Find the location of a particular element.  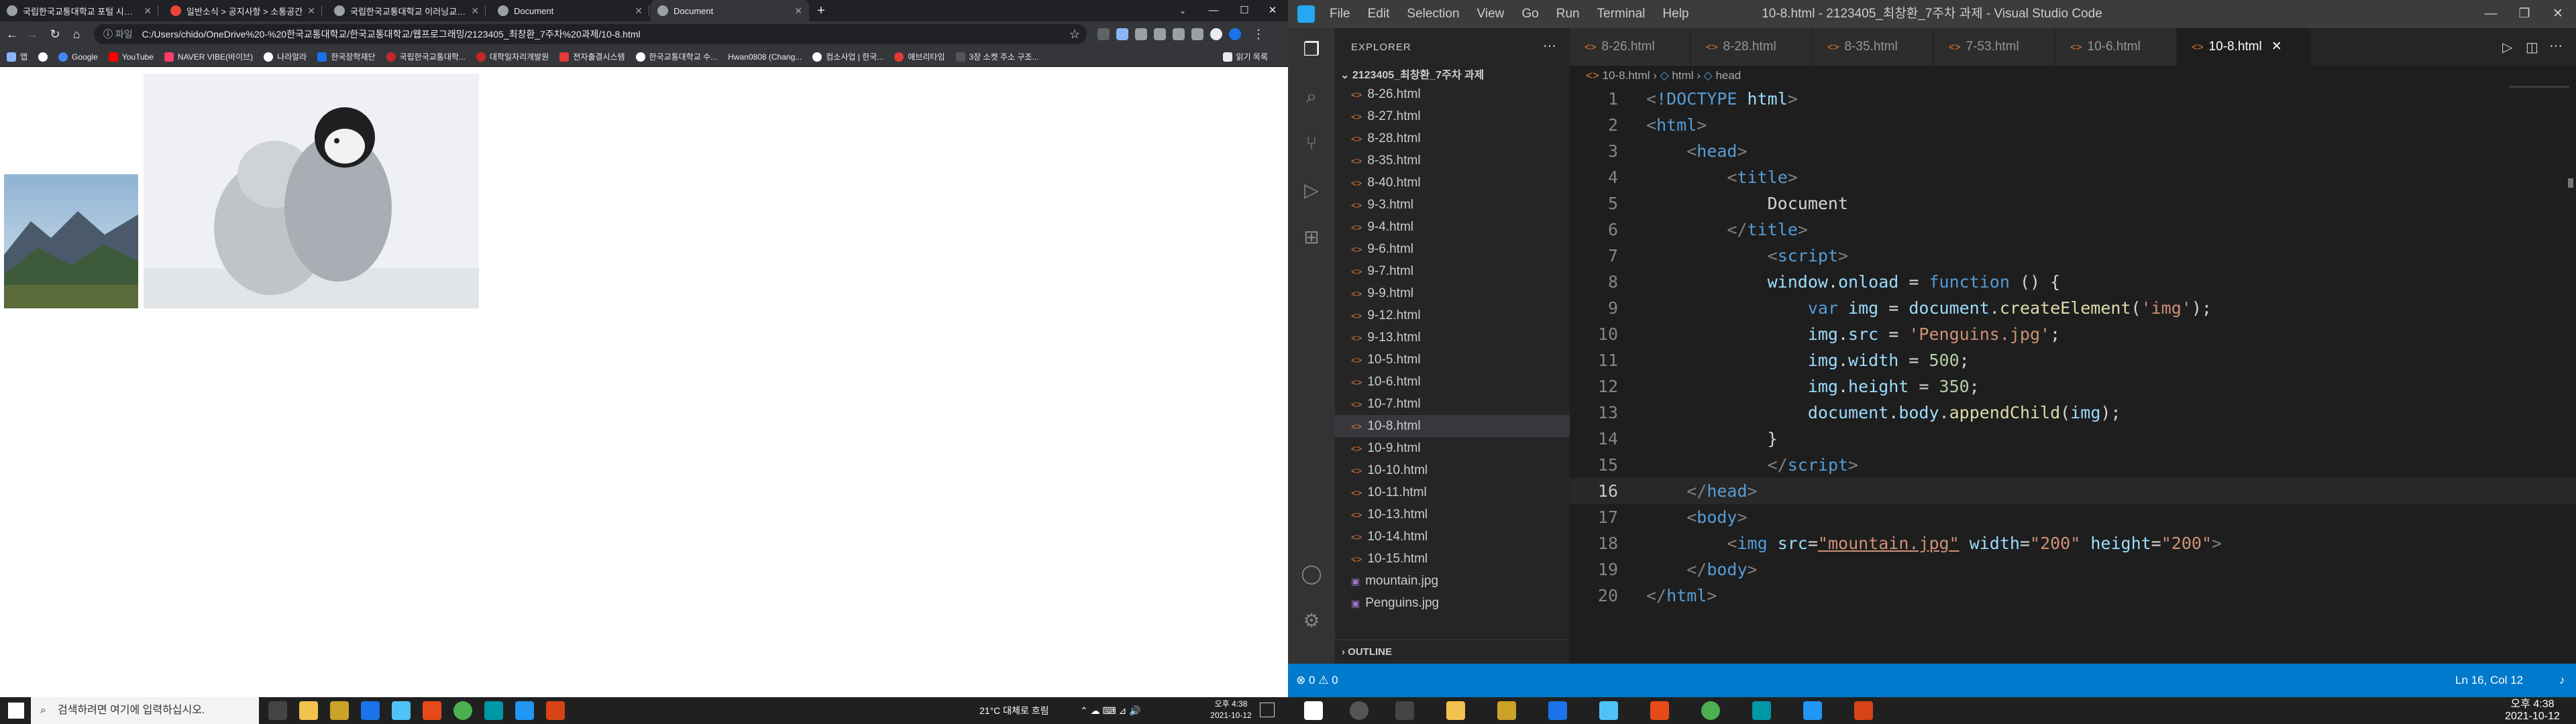

extensions-icon: ⊞ is located at coordinates (1311, 237).